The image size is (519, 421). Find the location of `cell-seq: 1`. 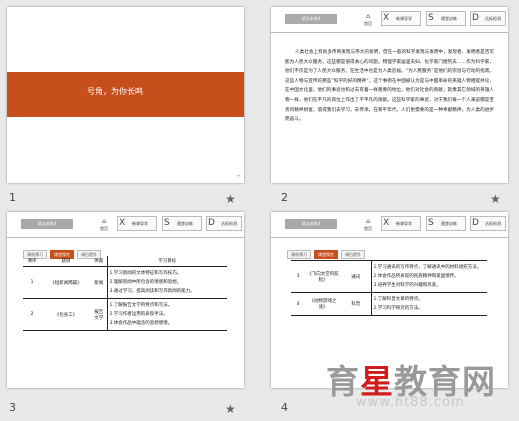

cell-seq: 1 is located at coordinates (32, 282).